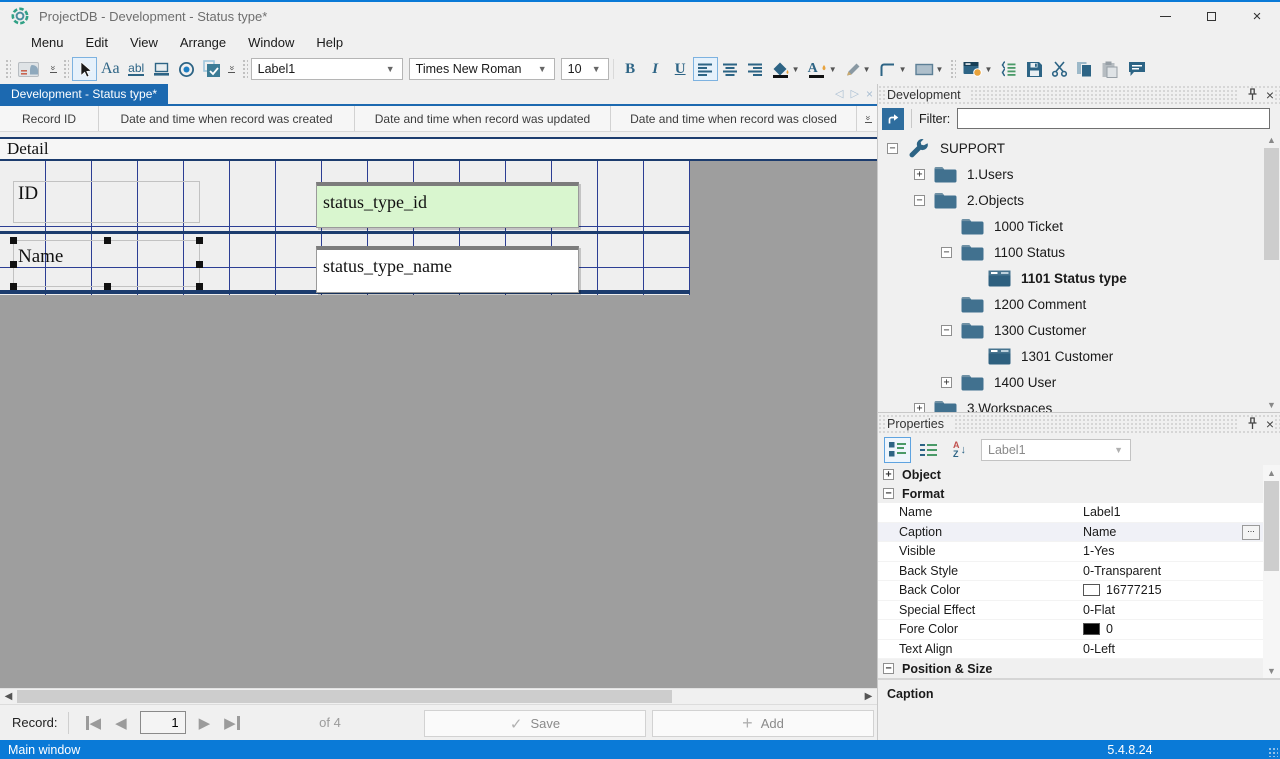 Image resolution: width=1280 pixels, height=759 pixels. Describe the element at coordinates (447, 205) in the screenshot. I see `status-type-id-field-control: status_type_id` at that location.